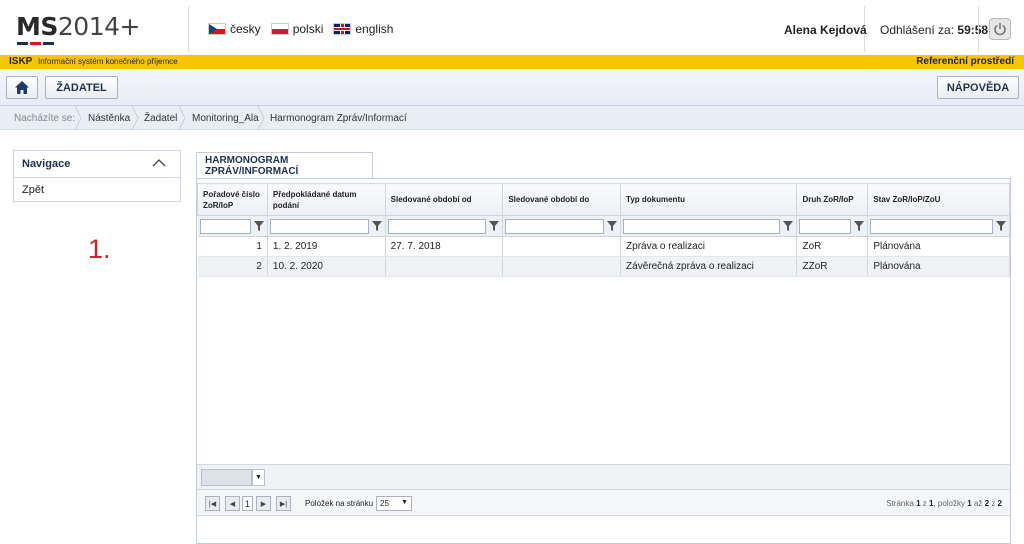  I want to click on lang-polish: polski, so click(297, 29).